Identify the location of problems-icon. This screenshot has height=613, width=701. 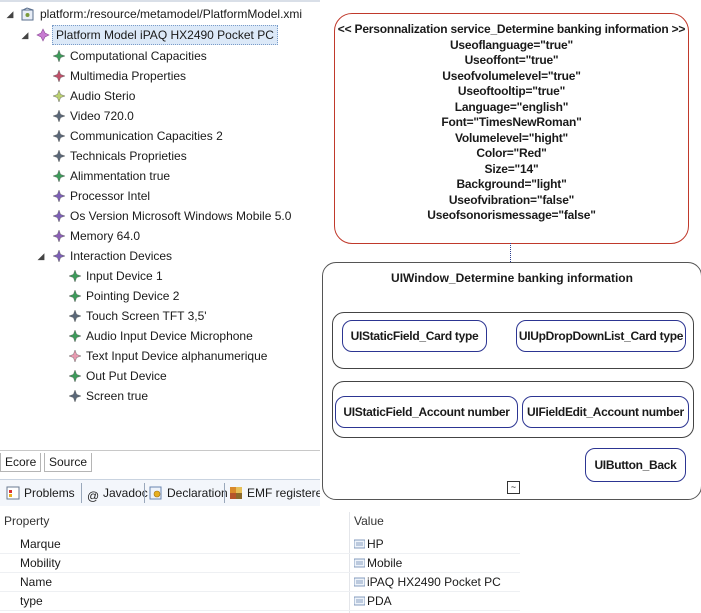
(13, 493).